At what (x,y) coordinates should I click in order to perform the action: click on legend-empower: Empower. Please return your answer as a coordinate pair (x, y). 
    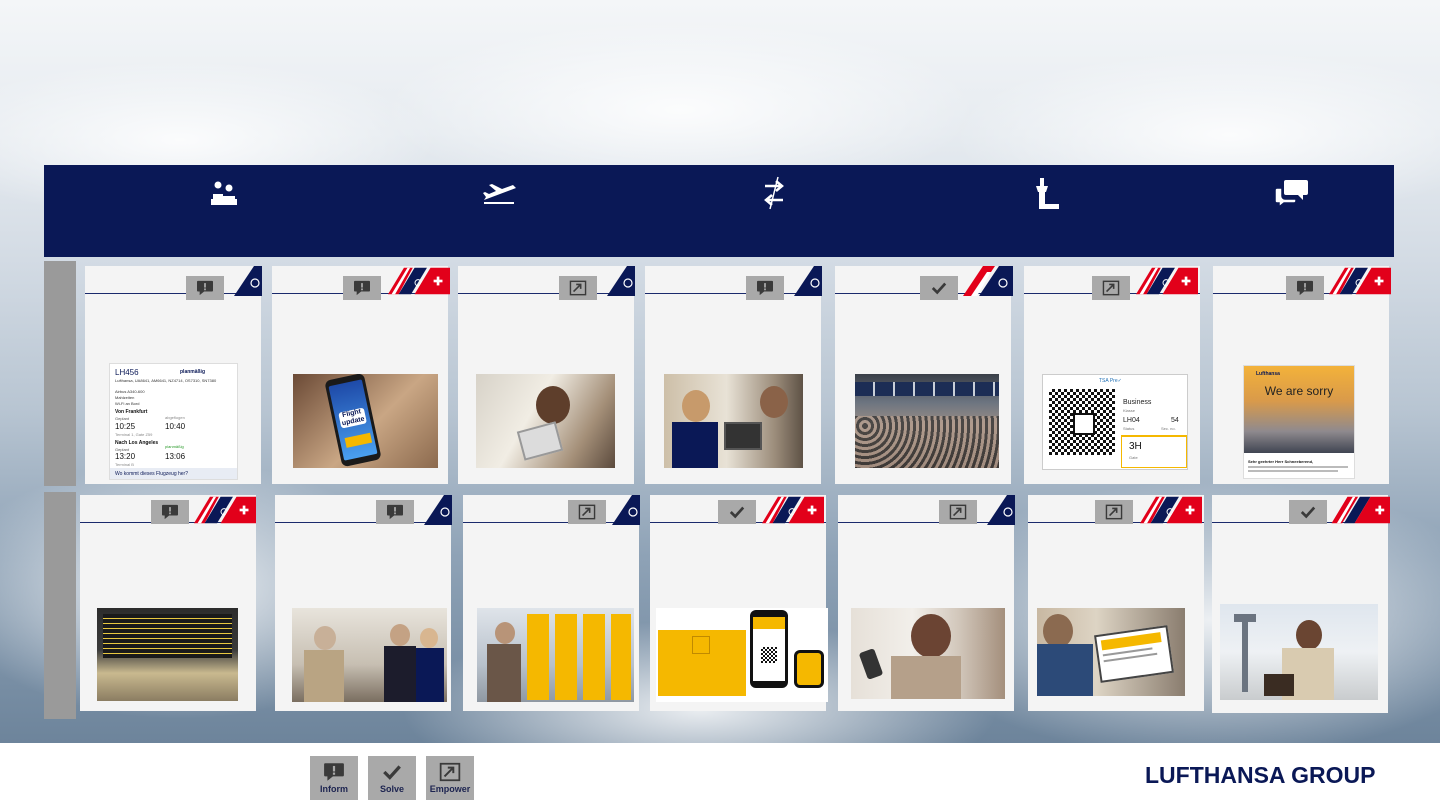
    Looking at the image, I should click on (450, 778).